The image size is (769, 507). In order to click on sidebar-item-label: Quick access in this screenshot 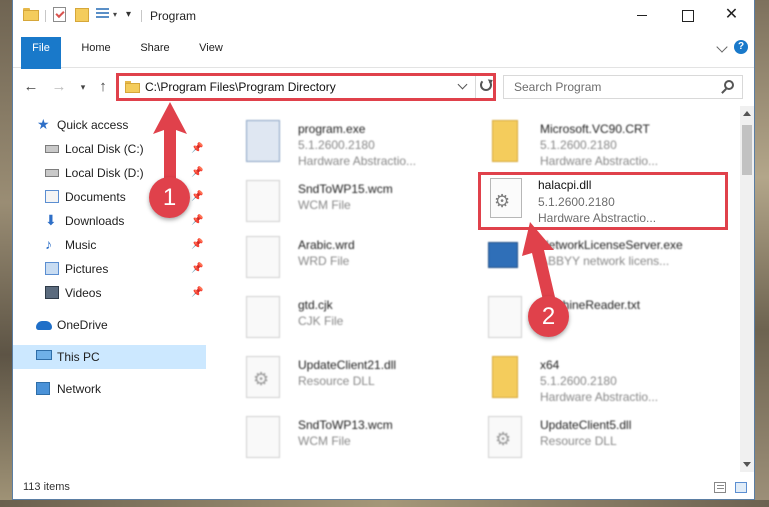, I will do `click(93, 125)`.